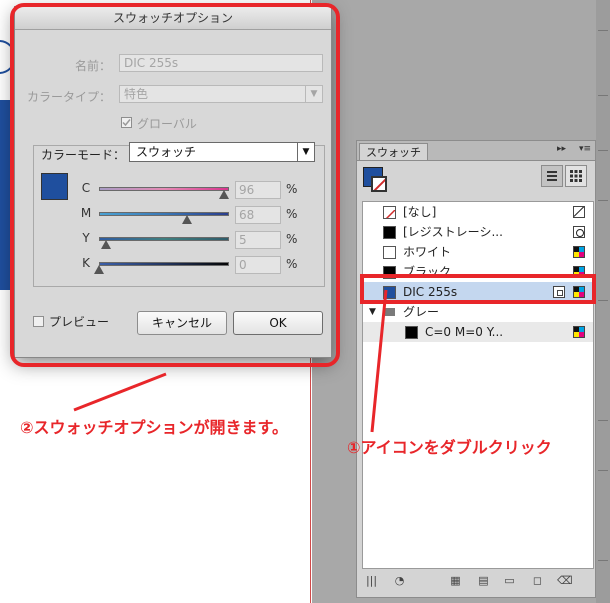 Image resolution: width=610 pixels, height=603 pixels. What do you see at coordinates (449, 447) in the screenshot?
I see `annotation-double-click: ①アイコンをダブルクリック` at bounding box center [449, 447].